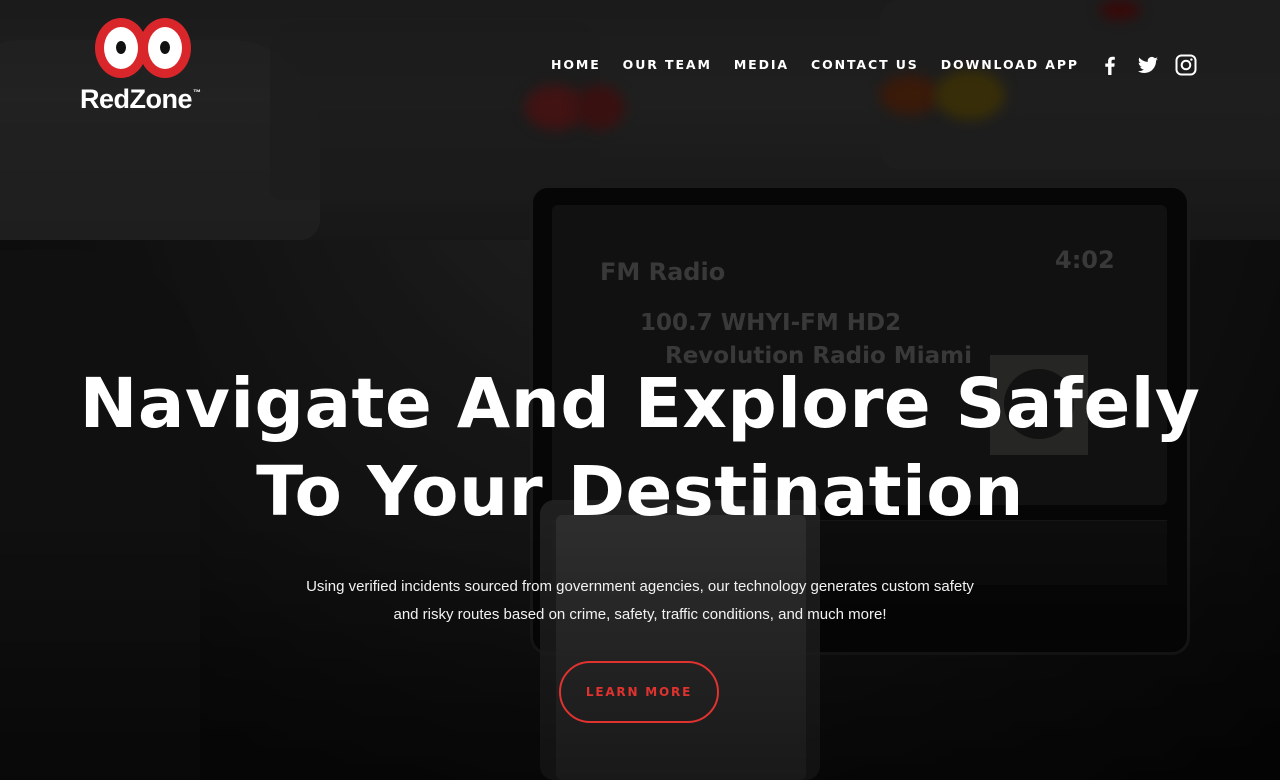  Describe the element at coordinates (1010, 64) in the screenshot. I see `nav-download-app: DOWNLOAD APP` at that location.